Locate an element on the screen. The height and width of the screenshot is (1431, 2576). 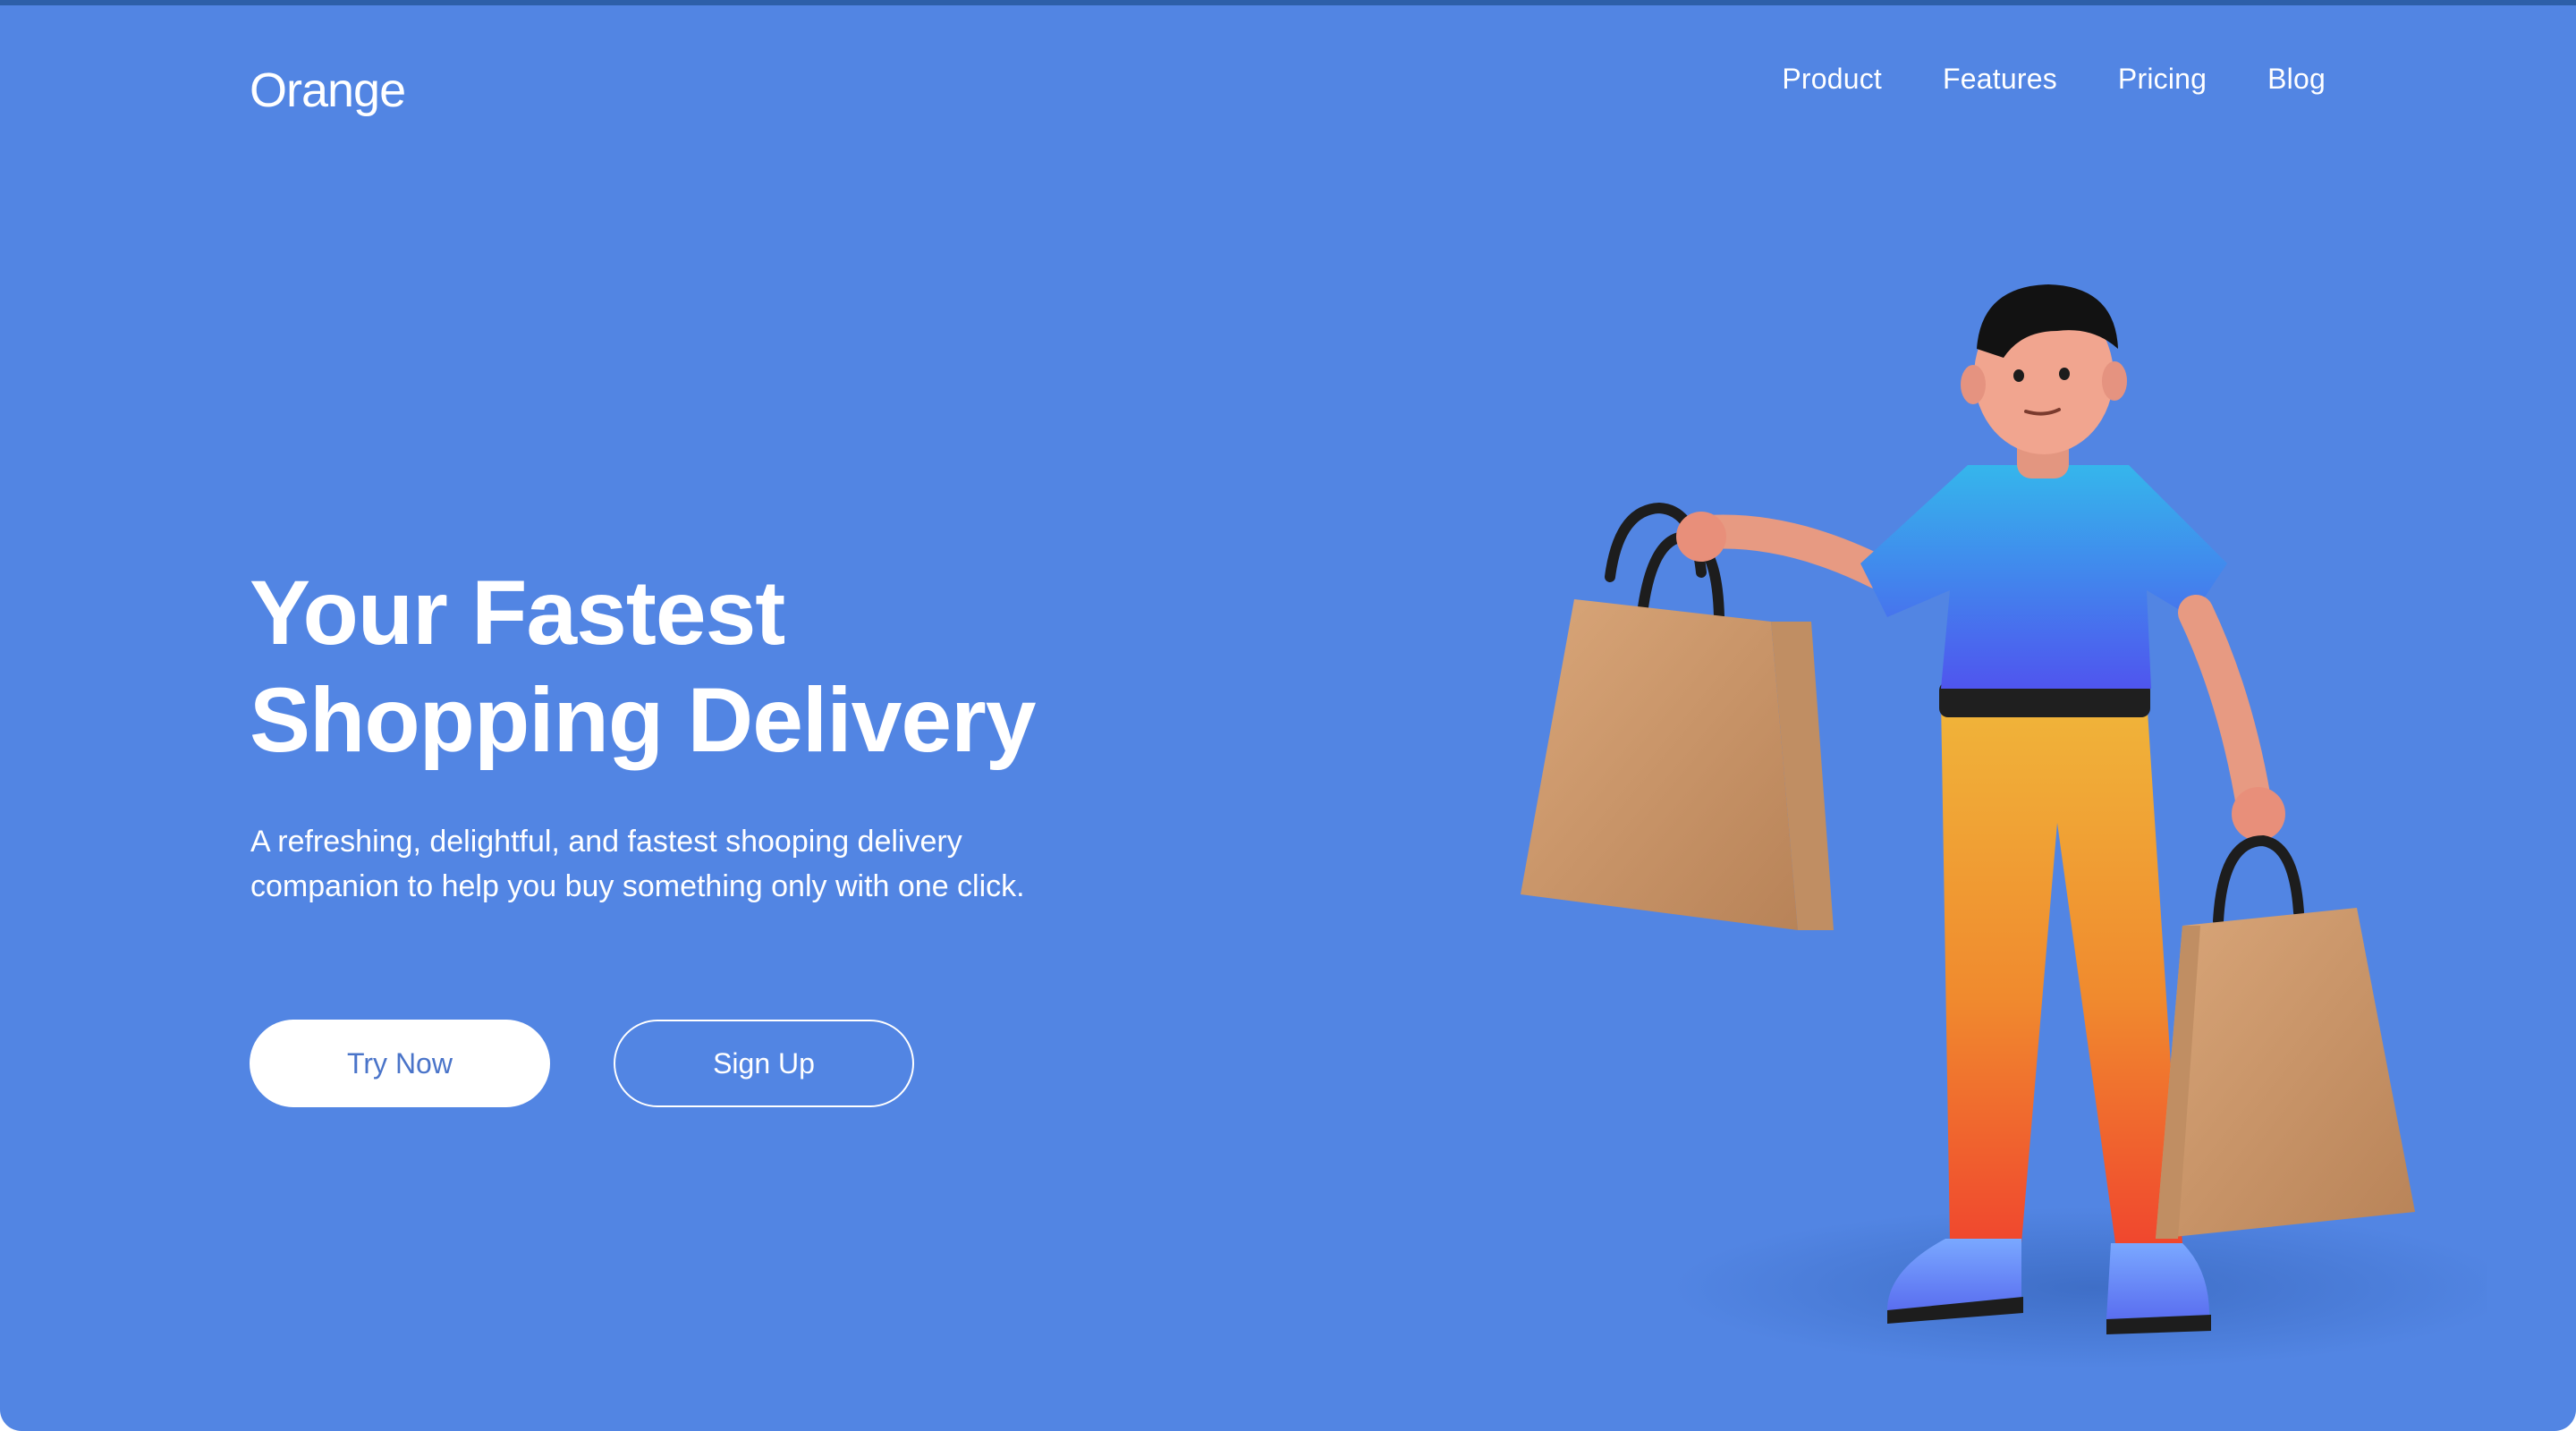
right-eye is located at coordinates (2064, 374).